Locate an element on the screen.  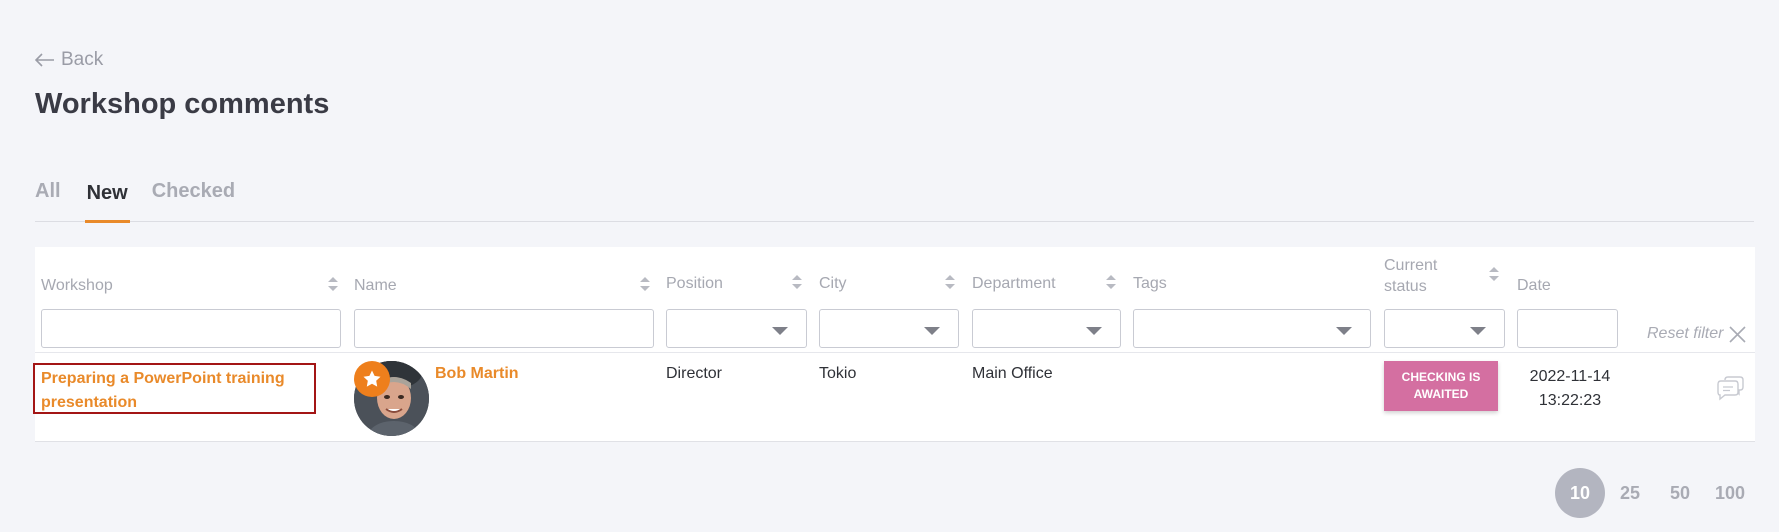
reset-filter-label: Reset filter is located at coordinates (1685, 333).